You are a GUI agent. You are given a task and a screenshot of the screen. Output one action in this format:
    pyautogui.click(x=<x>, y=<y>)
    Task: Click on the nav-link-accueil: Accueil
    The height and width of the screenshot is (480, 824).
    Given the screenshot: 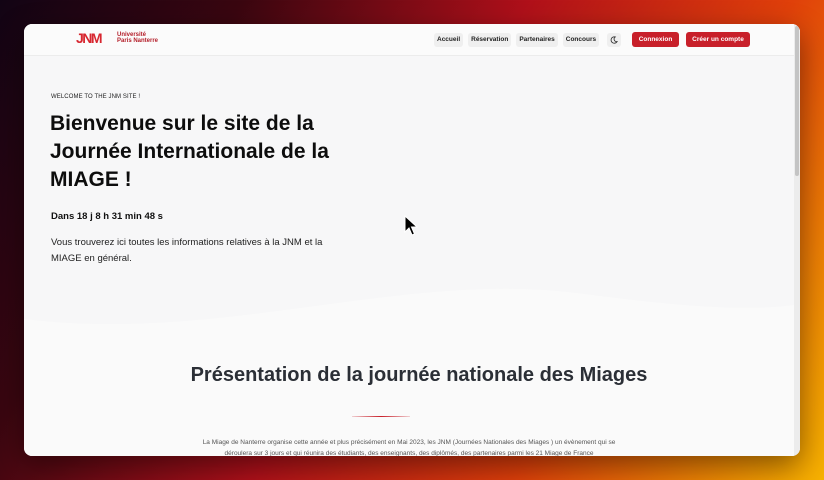 What is the action you would take?
    pyautogui.click(x=449, y=40)
    